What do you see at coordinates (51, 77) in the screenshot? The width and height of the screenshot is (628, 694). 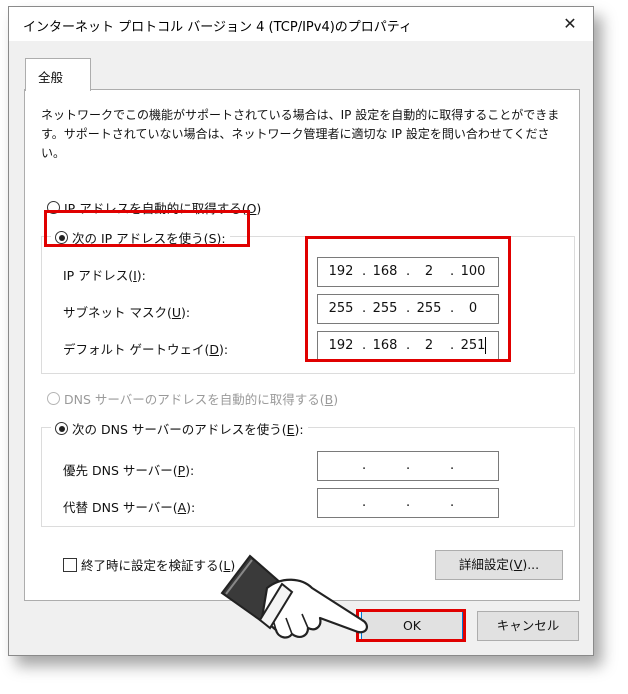 I see `tab-general-label: 全般` at bounding box center [51, 77].